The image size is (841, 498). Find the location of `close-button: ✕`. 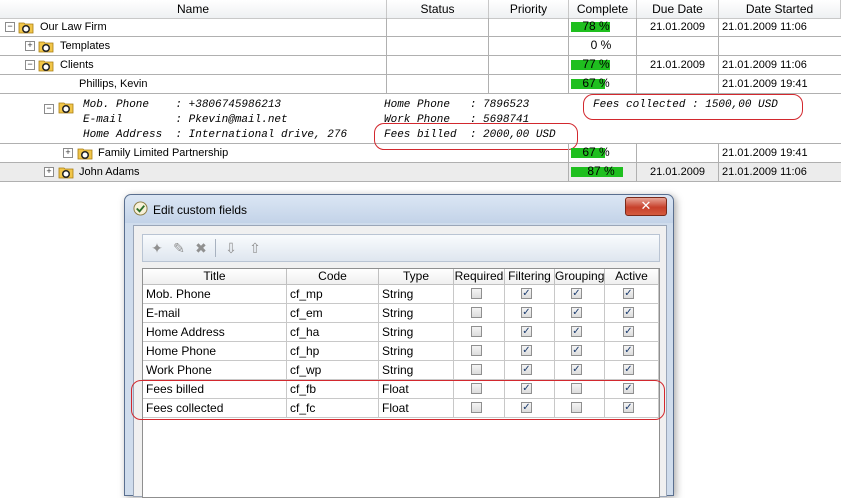

close-button: ✕ is located at coordinates (646, 206).